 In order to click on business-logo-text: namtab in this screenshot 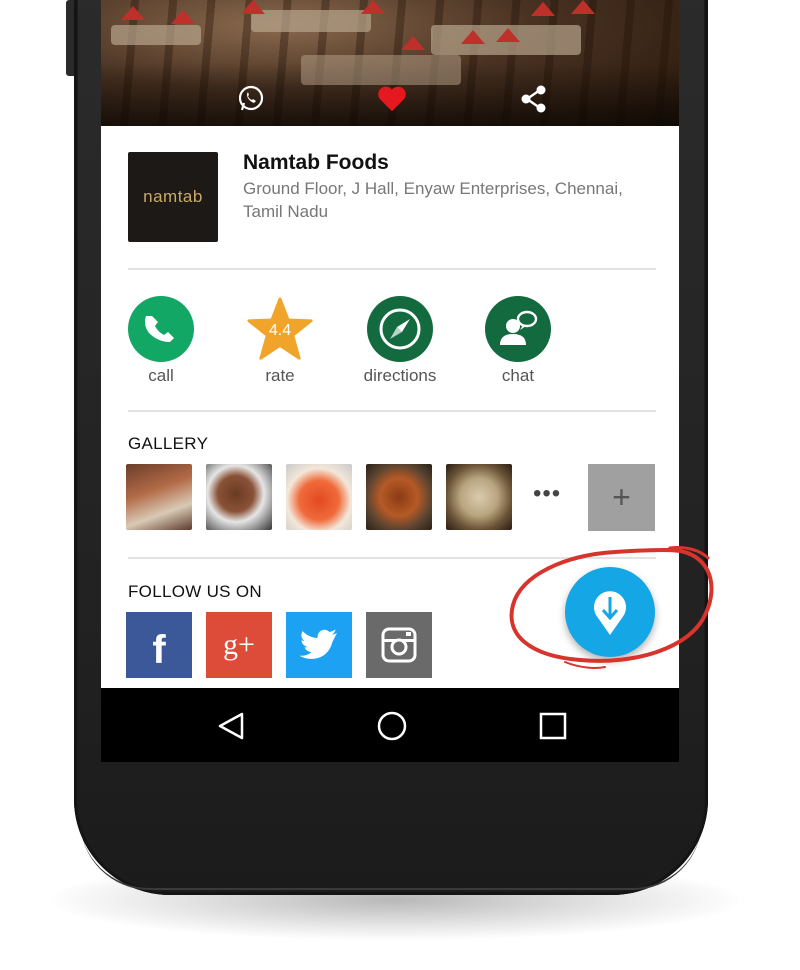, I will do `click(173, 196)`.